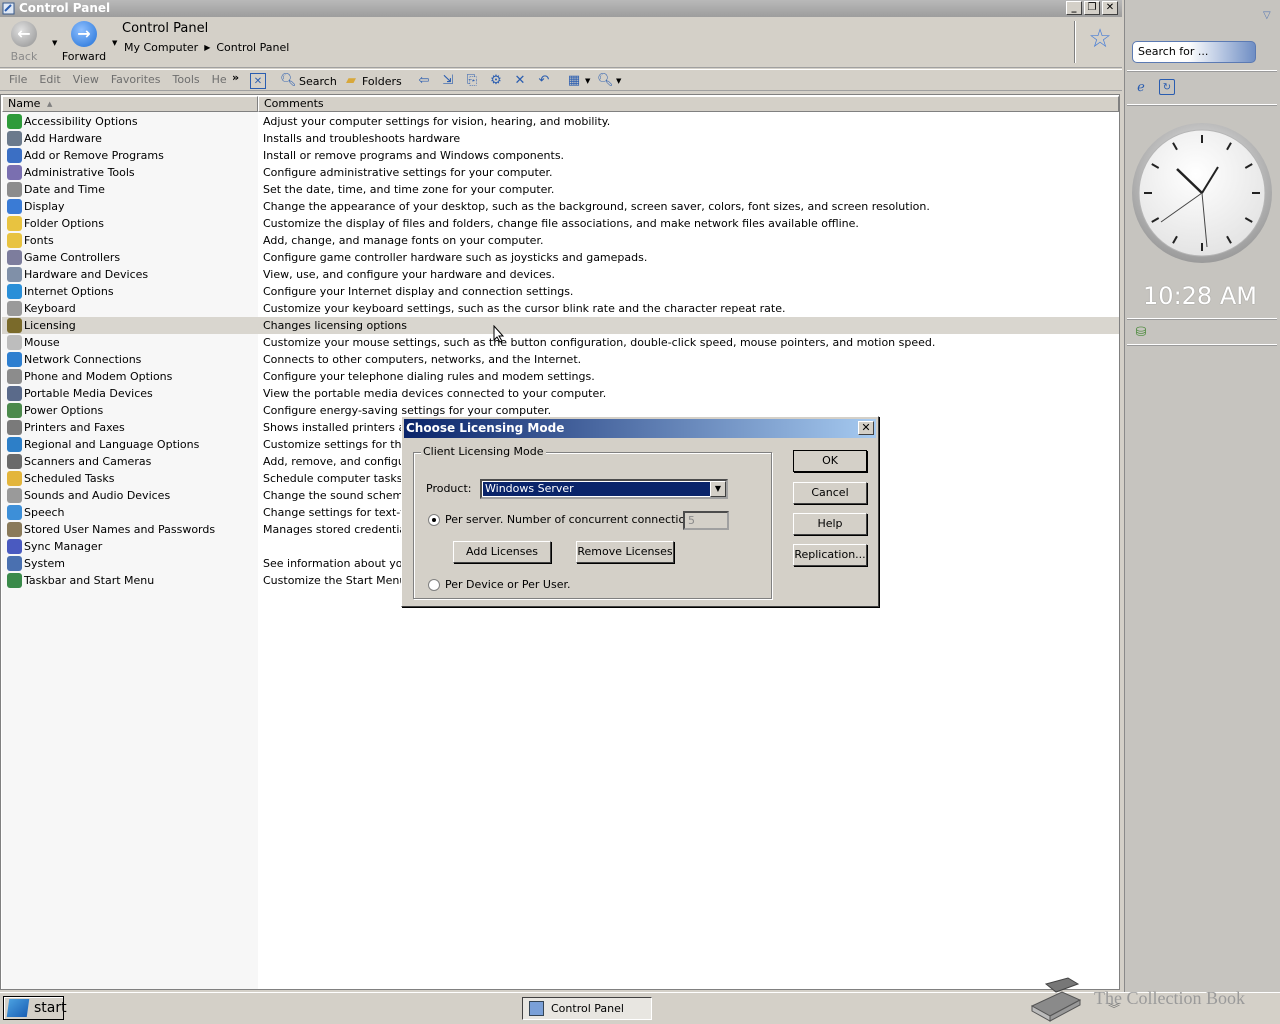  What do you see at coordinates (120, 529) in the screenshot?
I see `list-item-name: Stored User Names and Passwords` at bounding box center [120, 529].